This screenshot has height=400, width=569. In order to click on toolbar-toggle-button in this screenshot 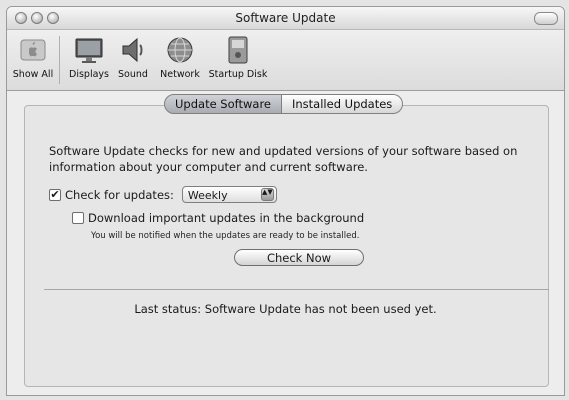, I will do `click(546, 18)`.